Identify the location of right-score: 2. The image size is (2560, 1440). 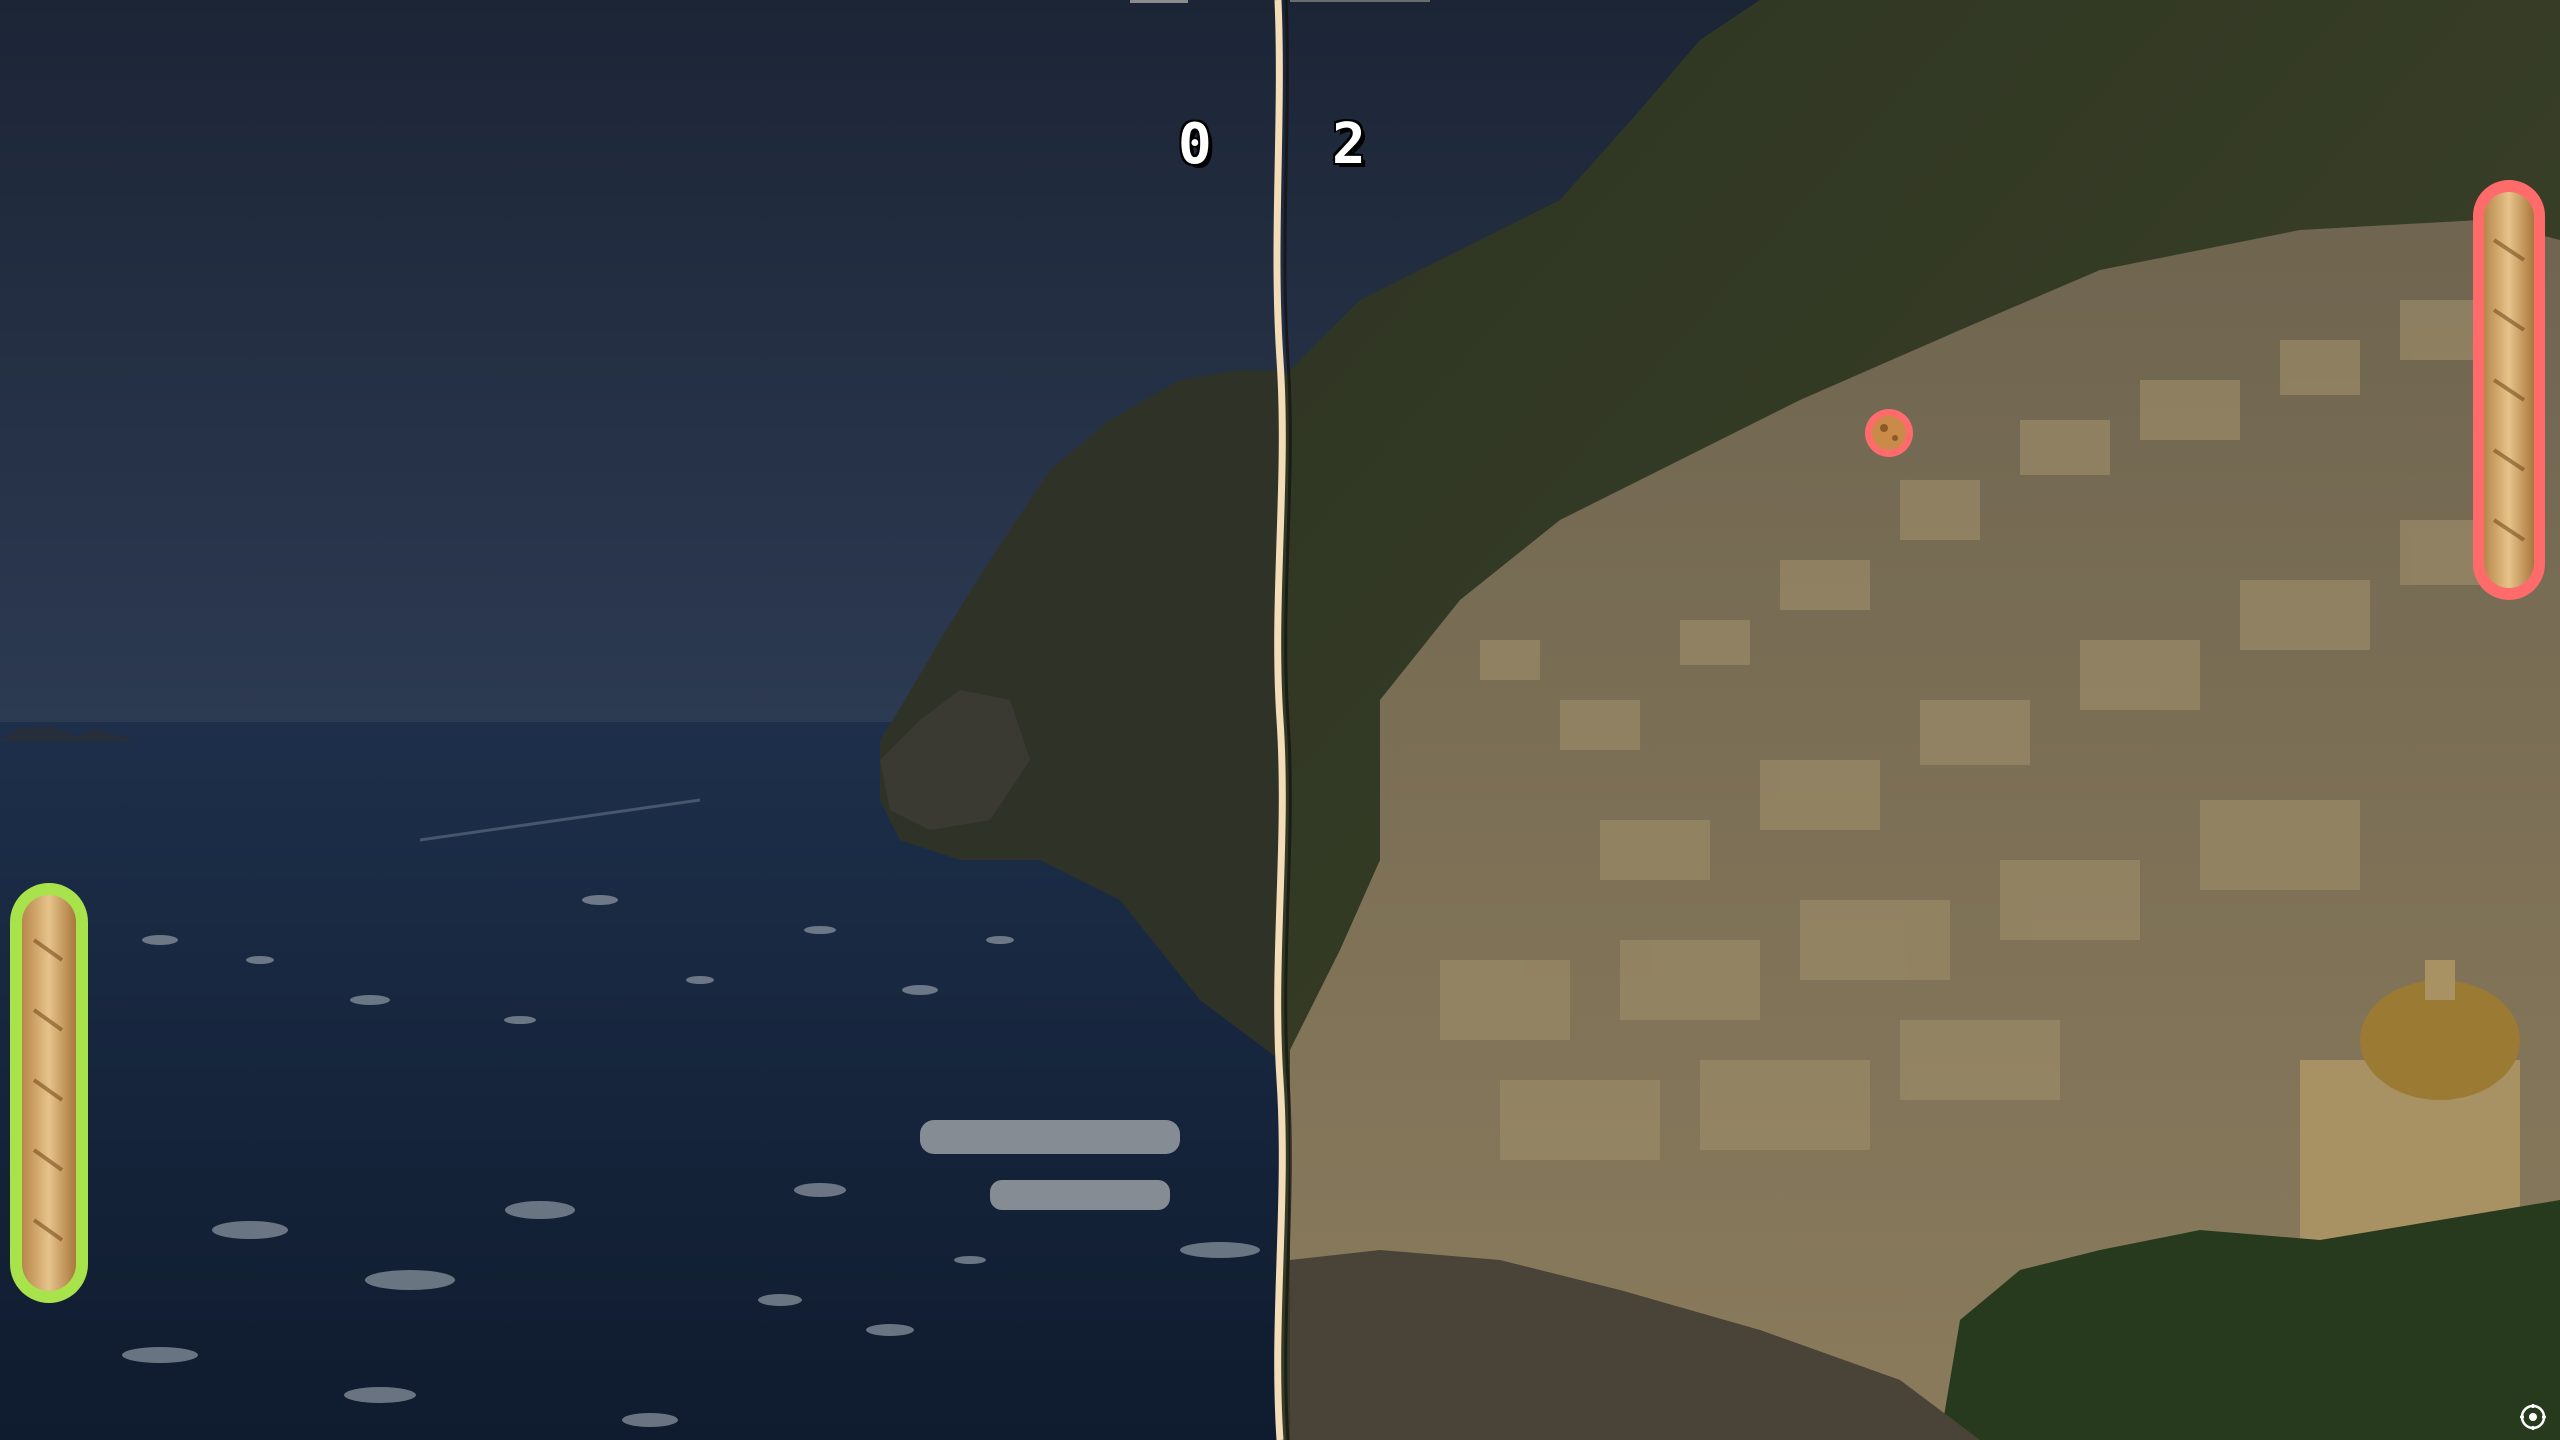
(1350, 144).